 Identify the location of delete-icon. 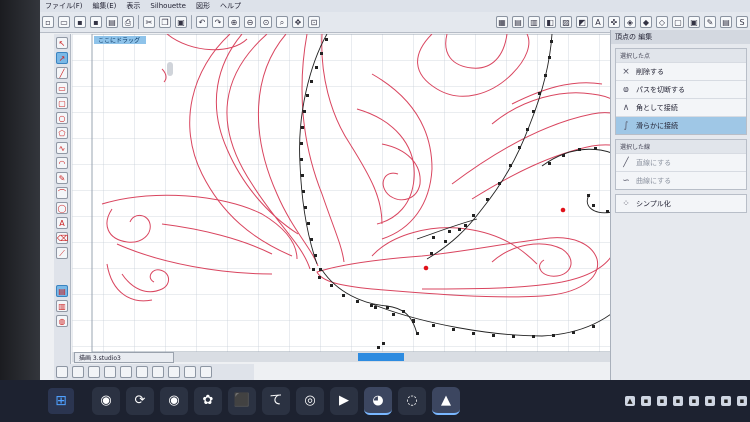
(142, 372).